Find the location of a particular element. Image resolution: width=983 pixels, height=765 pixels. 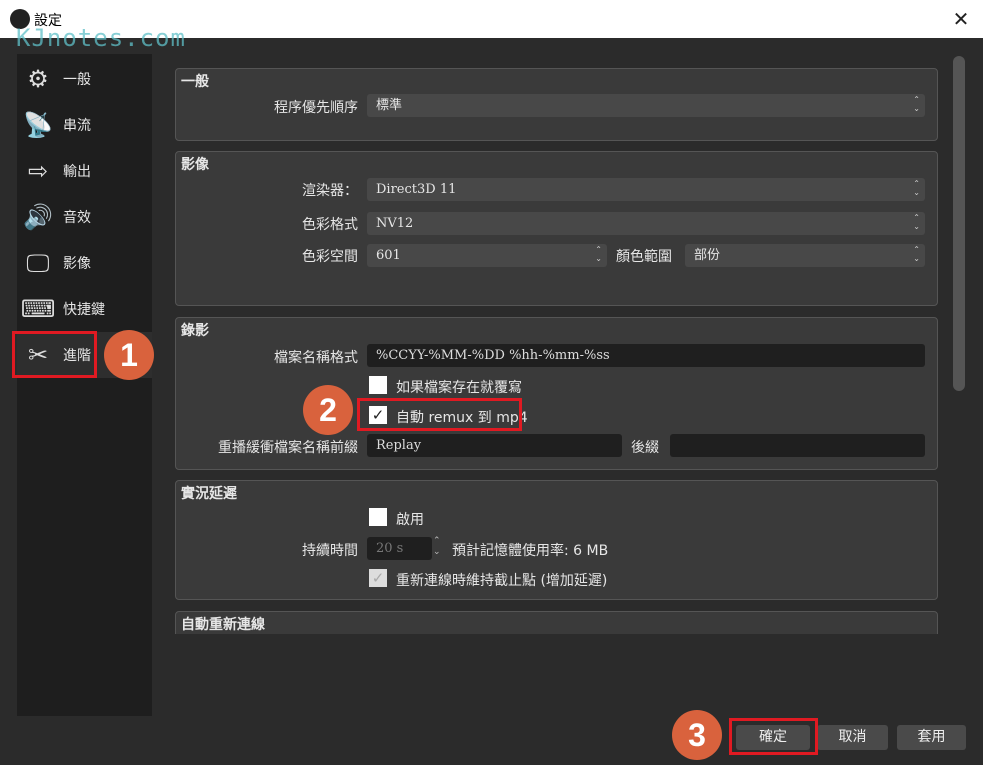

monitor-icon: 🖵 is located at coordinates (38, 263).